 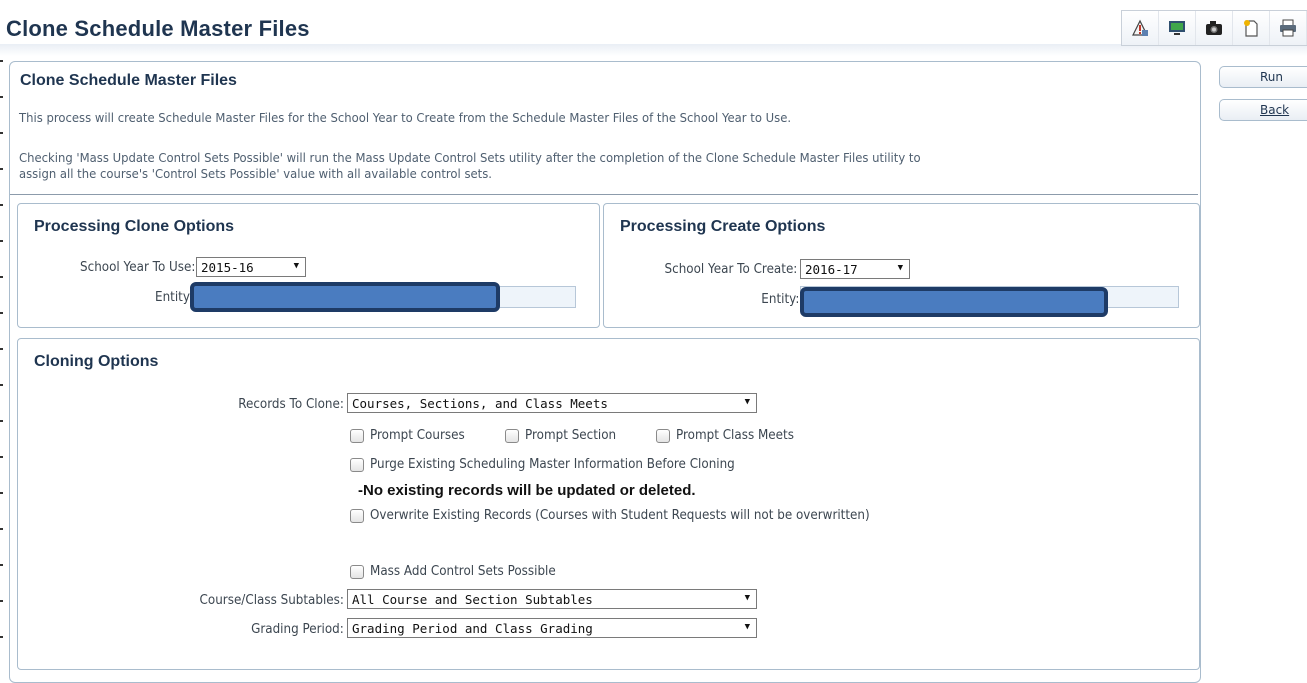 I want to click on school-year-use-select: 2015-16 ▼, so click(x=251, y=267).